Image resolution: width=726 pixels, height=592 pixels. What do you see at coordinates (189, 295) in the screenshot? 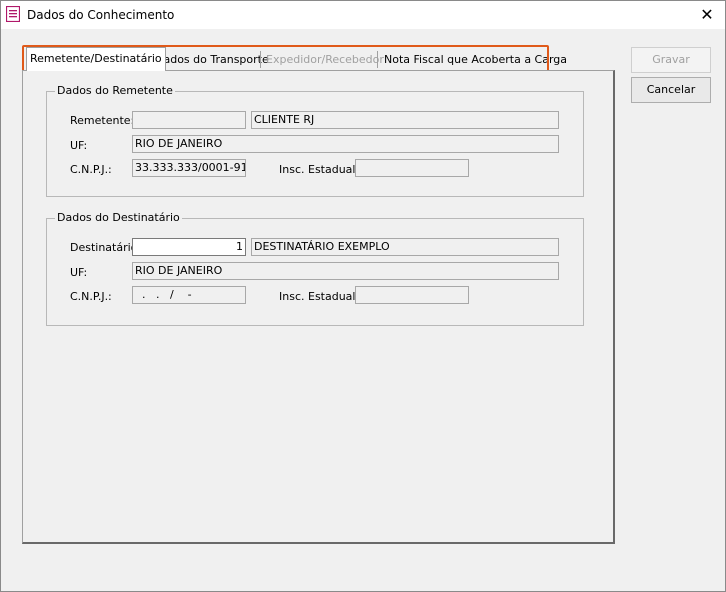
I see `destinatario-cnpj-field: . . / -` at bounding box center [189, 295].